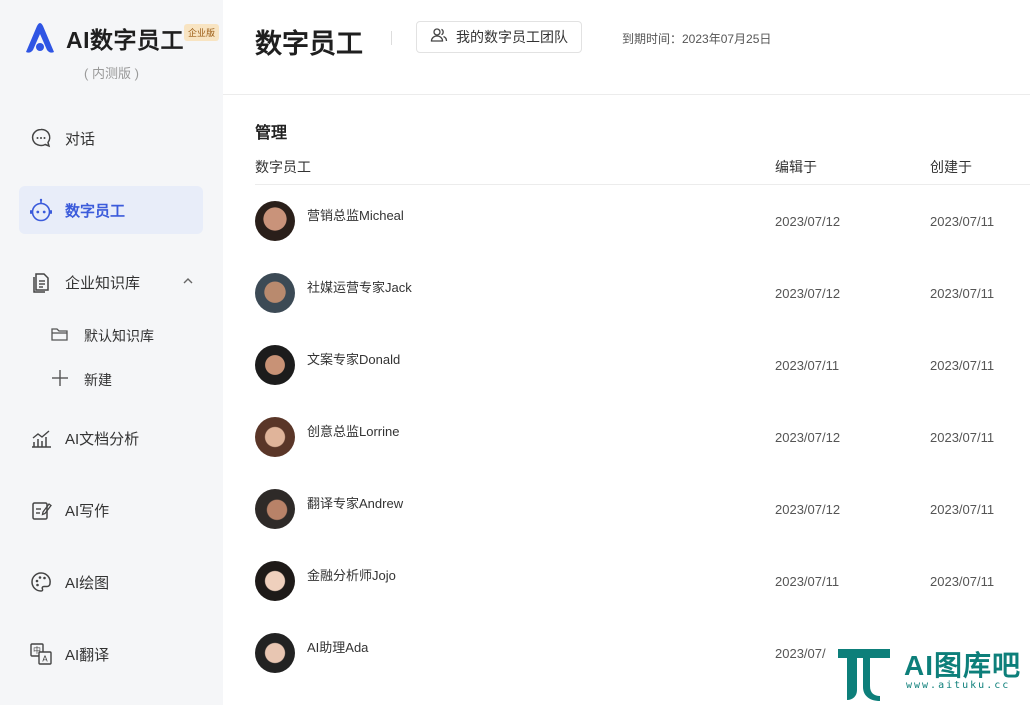 This screenshot has height=705, width=1030. I want to click on table-row: 创意总监Lorrine 2023/07/12 2023/07/11, so click(642, 437).